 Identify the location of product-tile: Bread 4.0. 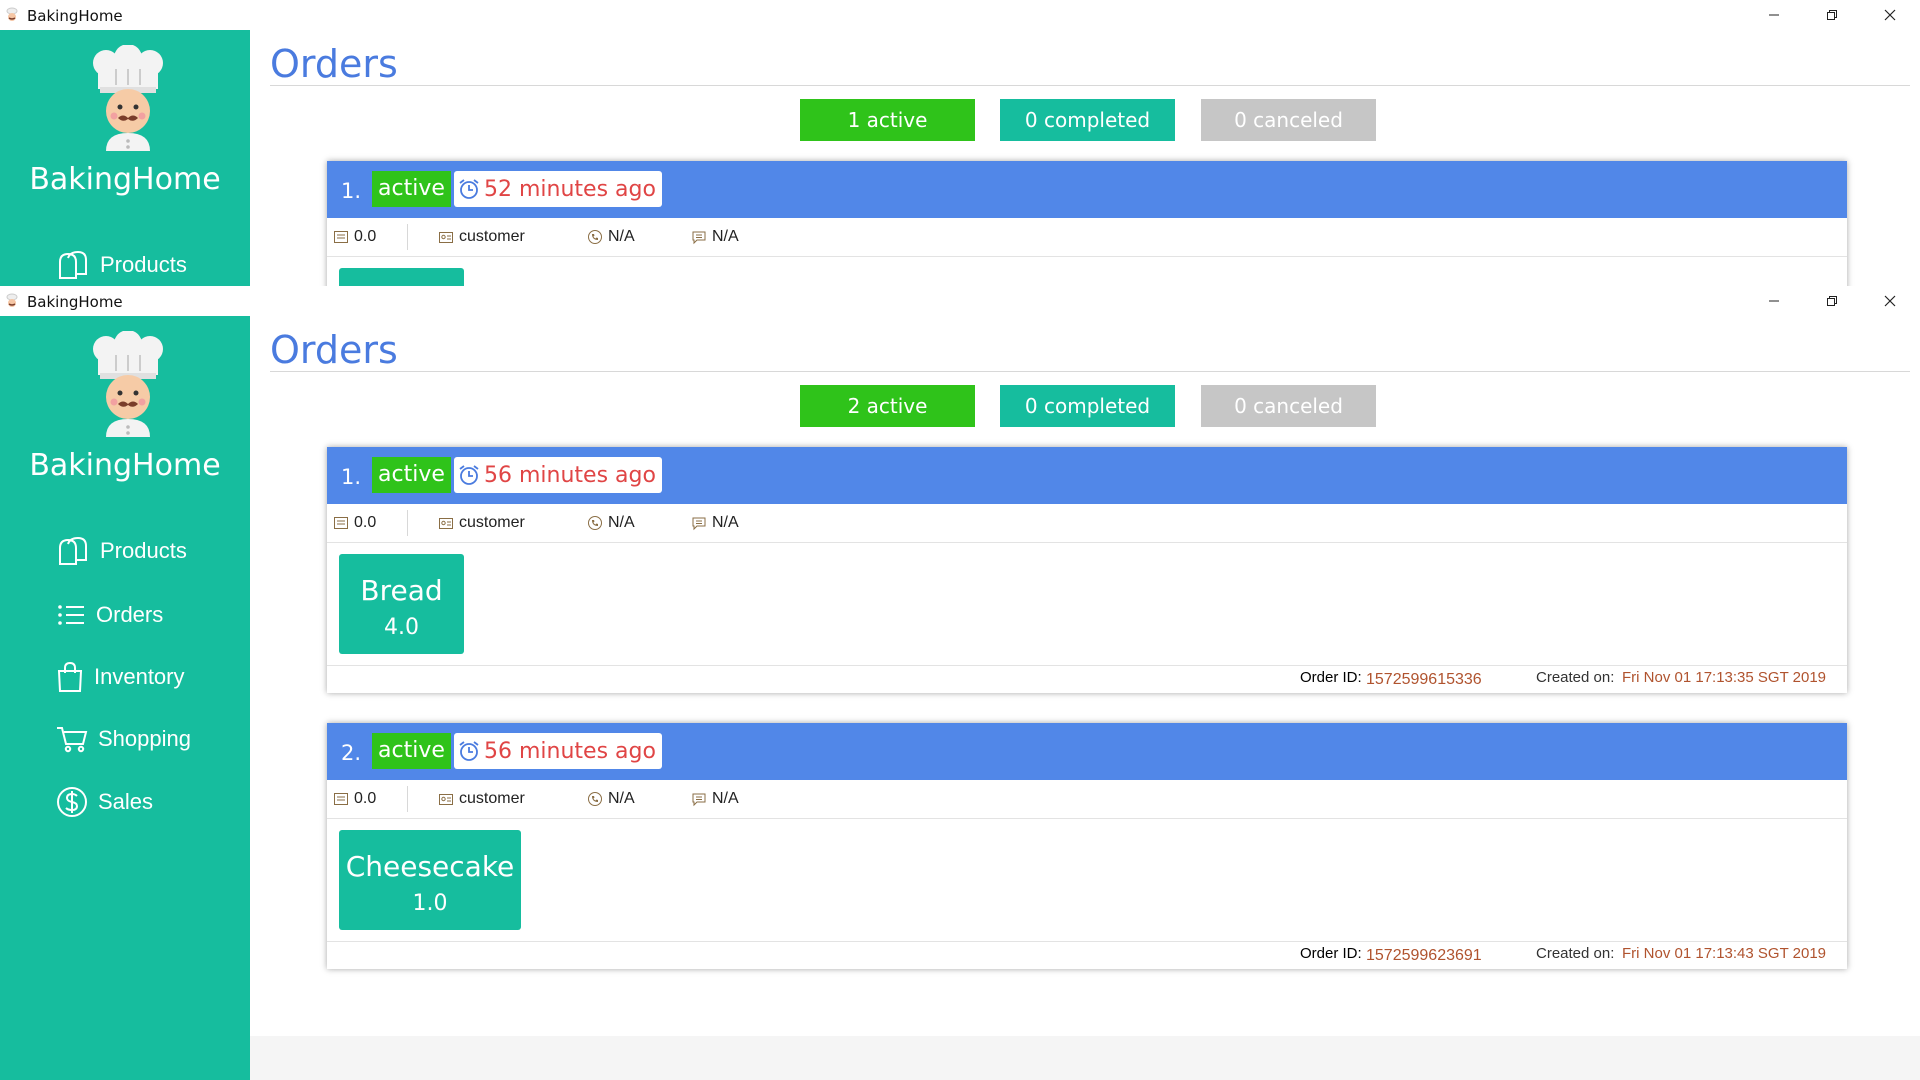
(401, 604).